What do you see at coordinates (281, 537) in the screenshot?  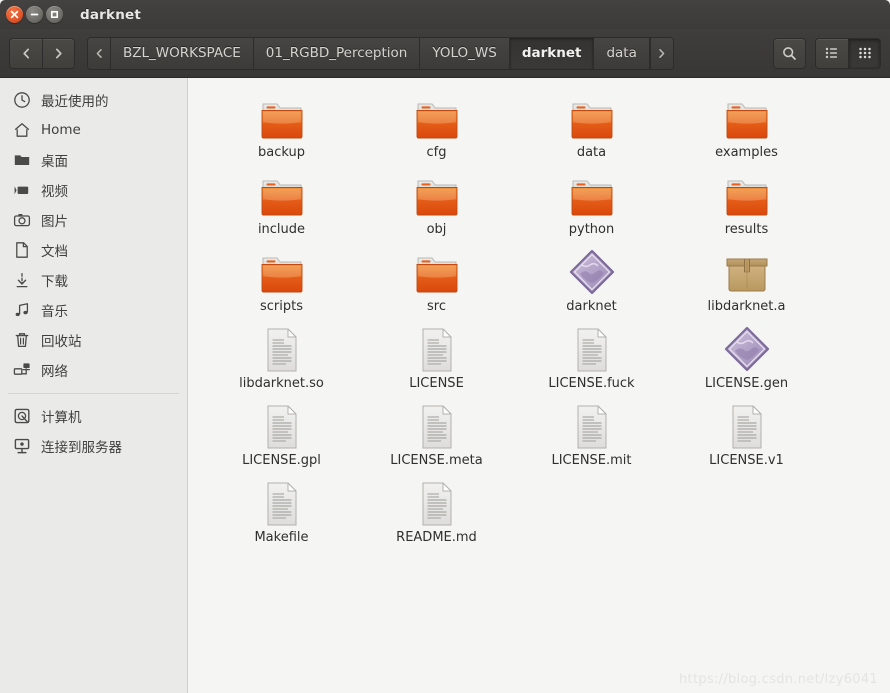 I see `file-label: Makefile` at bounding box center [281, 537].